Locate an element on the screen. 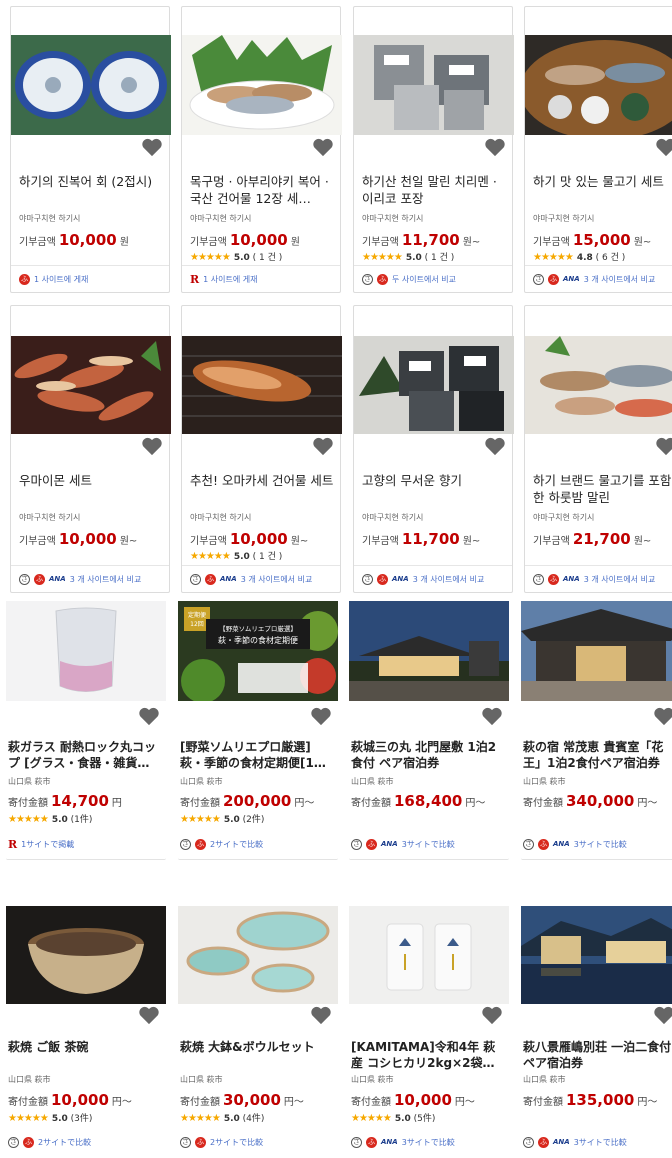 This screenshot has width=672, height=1158. product-image-seaweed-pack is located at coordinates (434, 385).